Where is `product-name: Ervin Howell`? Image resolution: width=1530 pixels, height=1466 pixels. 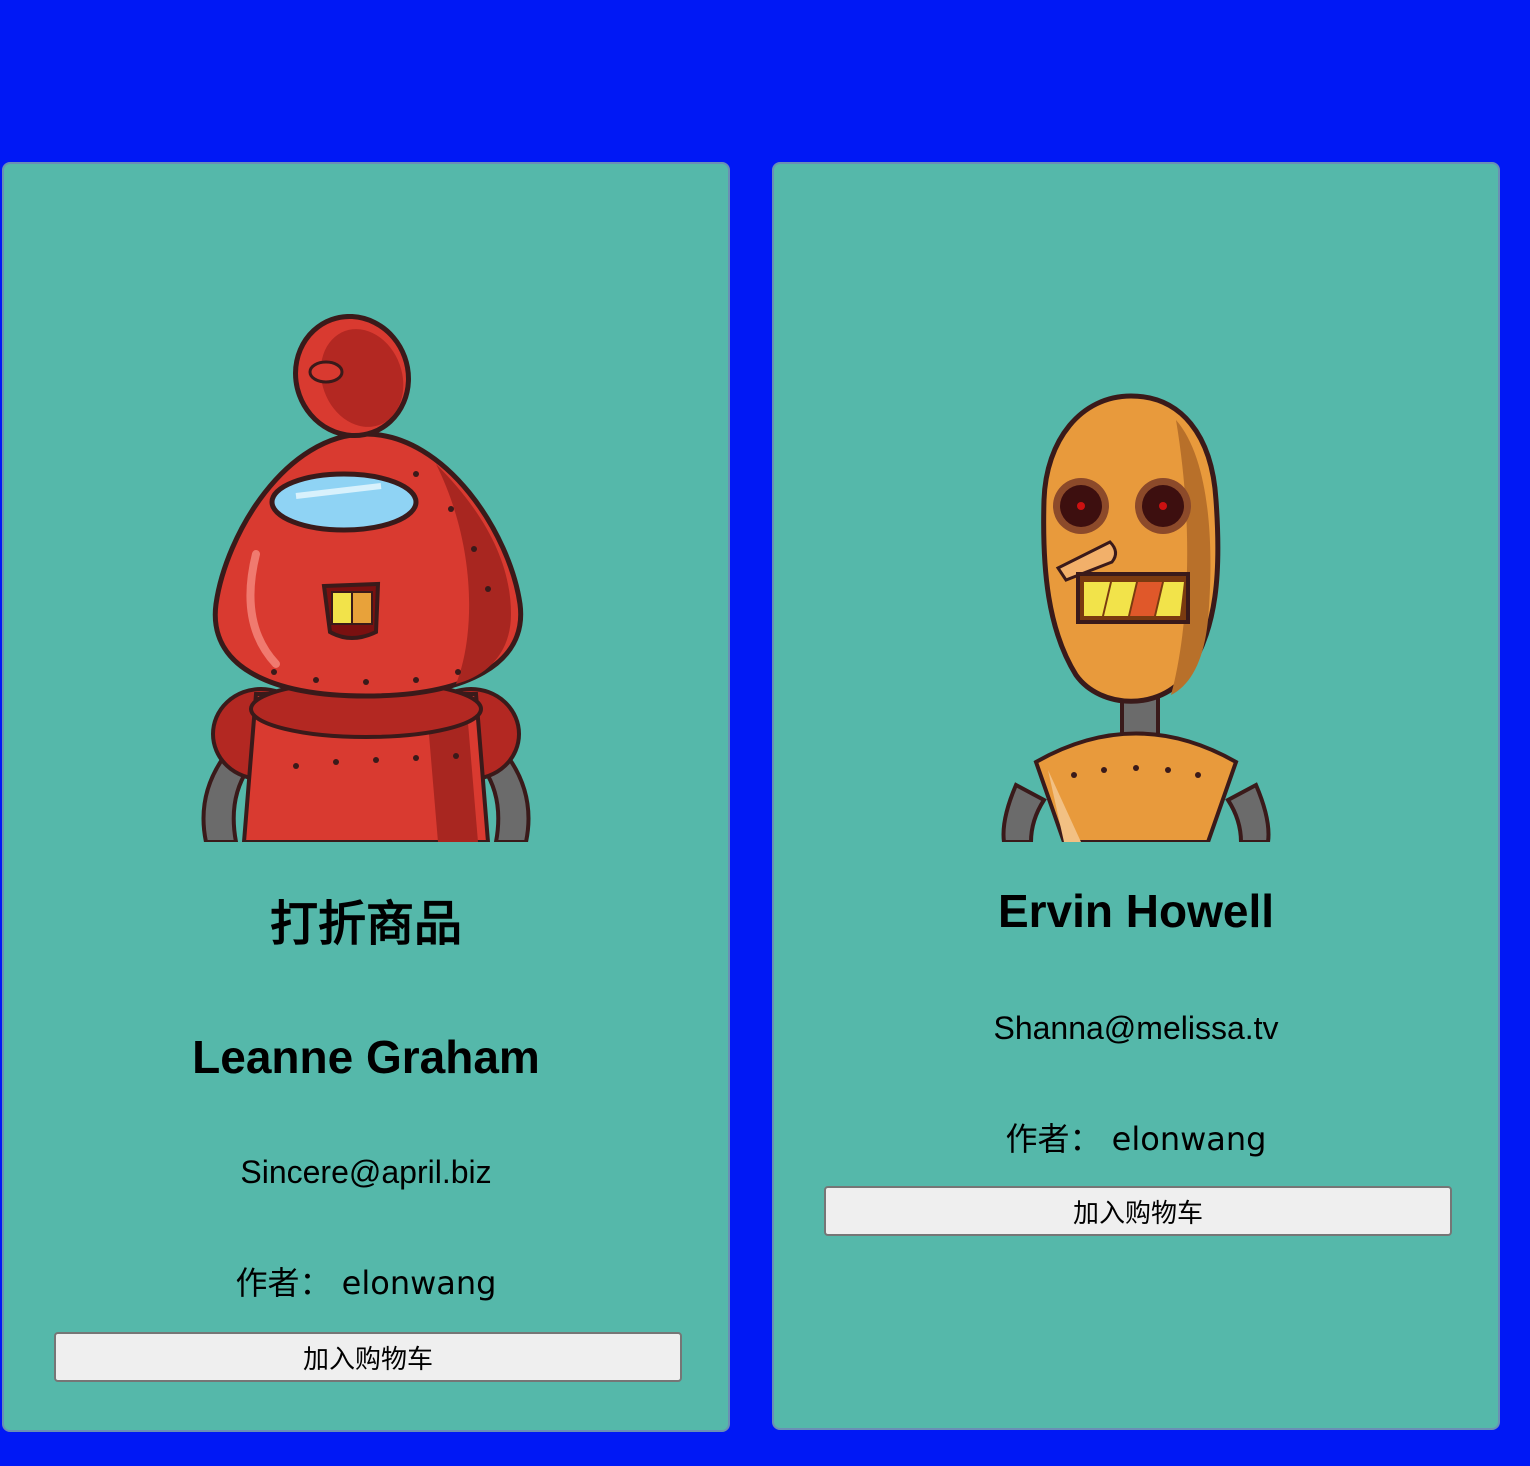
product-name: Ervin Howell is located at coordinates (1136, 911).